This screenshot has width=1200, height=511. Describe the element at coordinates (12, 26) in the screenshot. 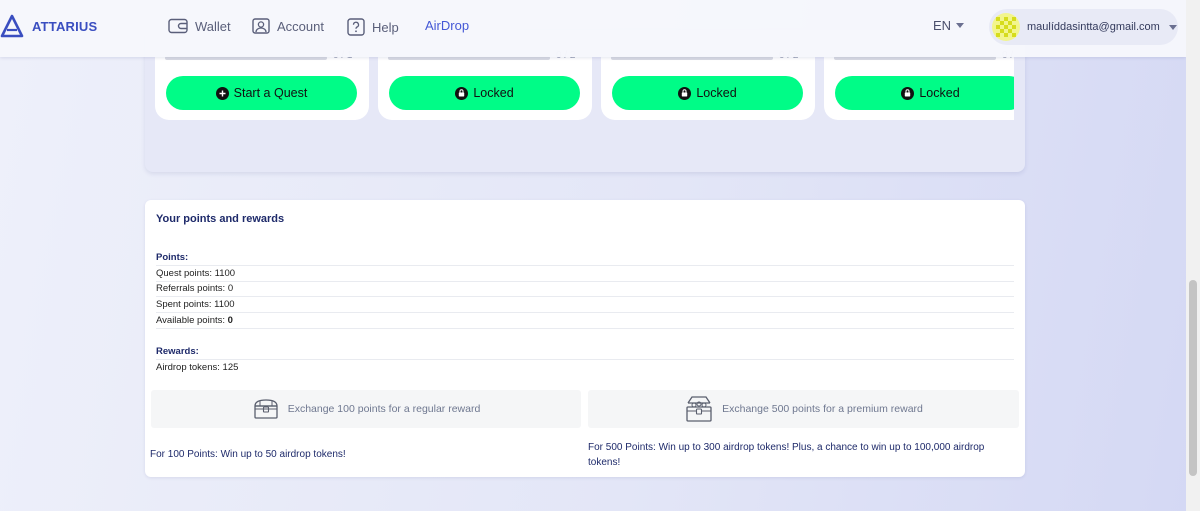

I see `attarius-logo-icon` at that location.